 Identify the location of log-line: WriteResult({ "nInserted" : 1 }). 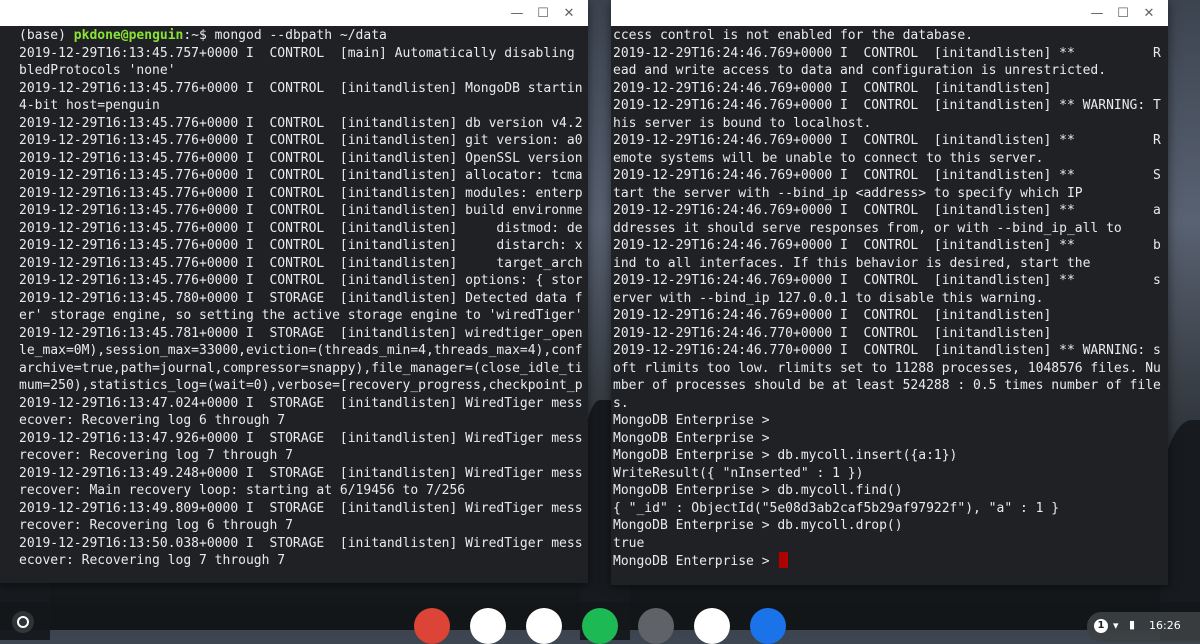
(890, 474).